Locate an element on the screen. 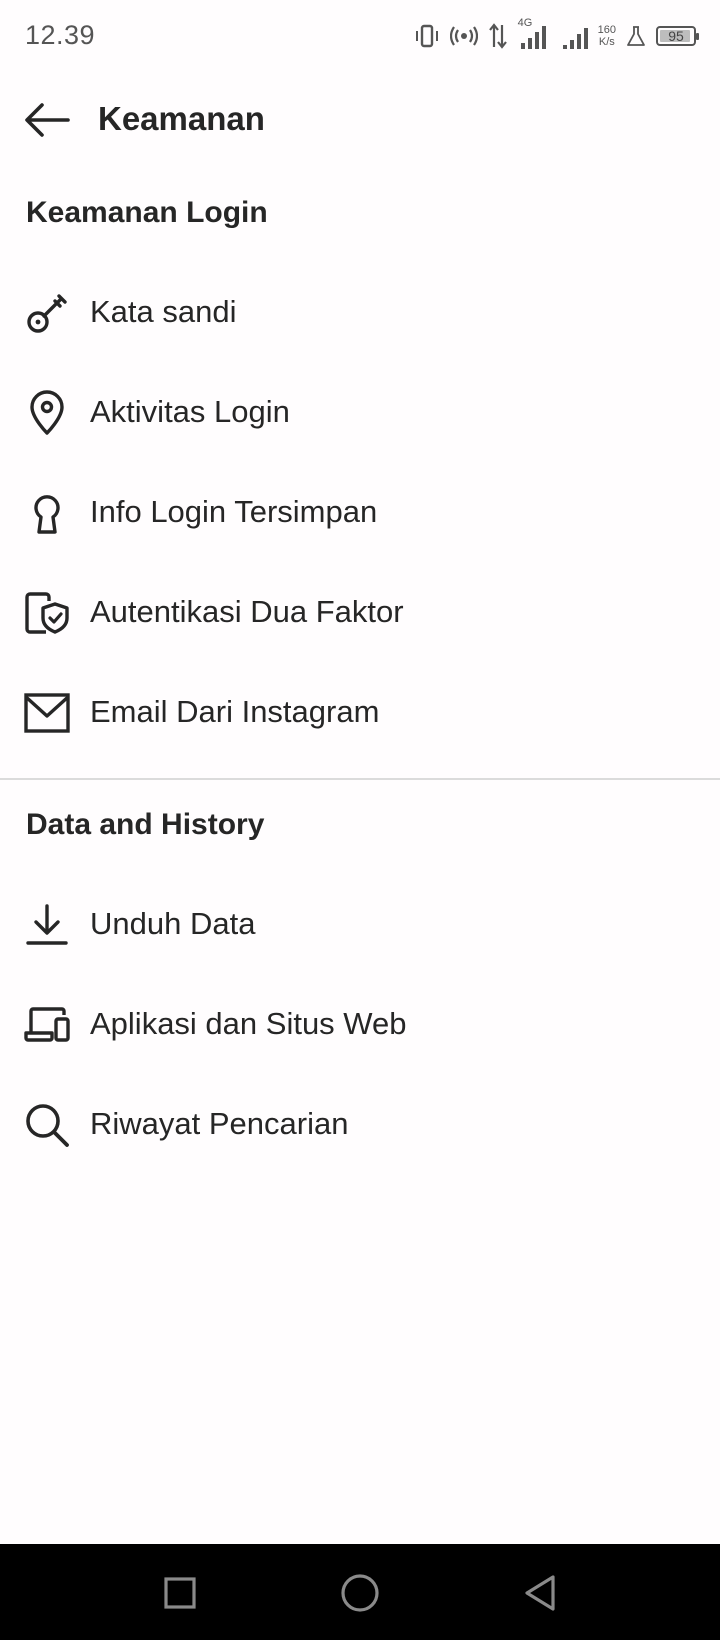 This screenshot has width=720, height=1640. location-pin-icon is located at coordinates (47, 413).